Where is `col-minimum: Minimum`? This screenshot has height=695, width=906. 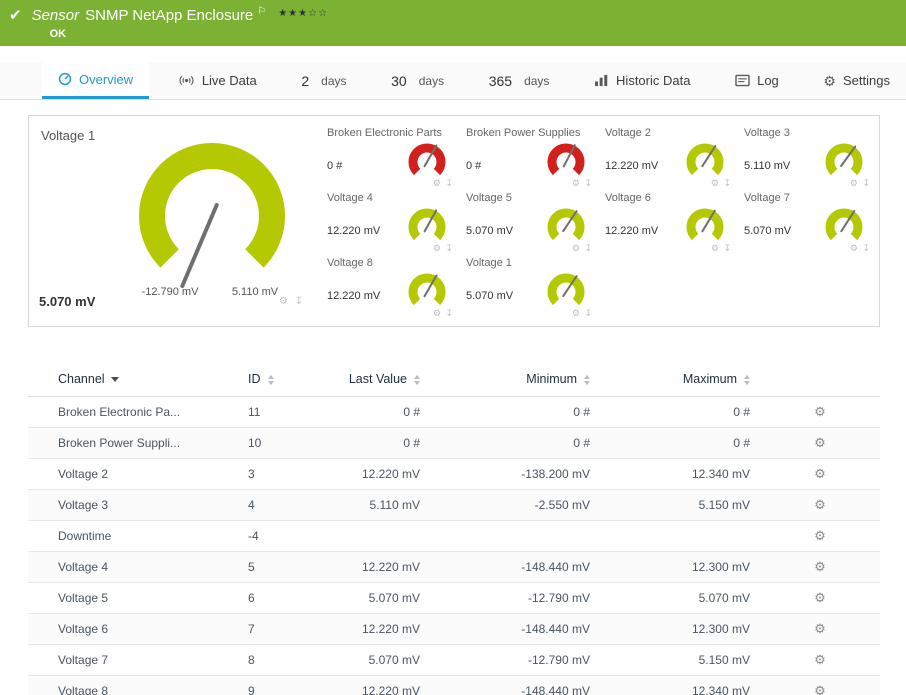 col-minimum: Minimum is located at coordinates (515, 378).